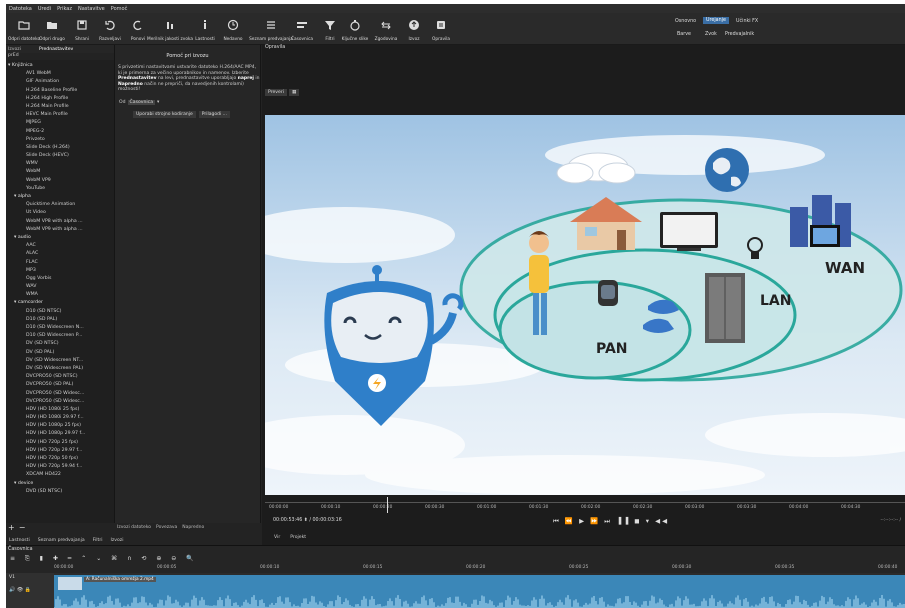 Image resolution: width=905 pixels, height=608 pixels. What do you see at coordinates (60, 181) in the screenshot?
I see `preset-item: WebM VP9` at bounding box center [60, 181].